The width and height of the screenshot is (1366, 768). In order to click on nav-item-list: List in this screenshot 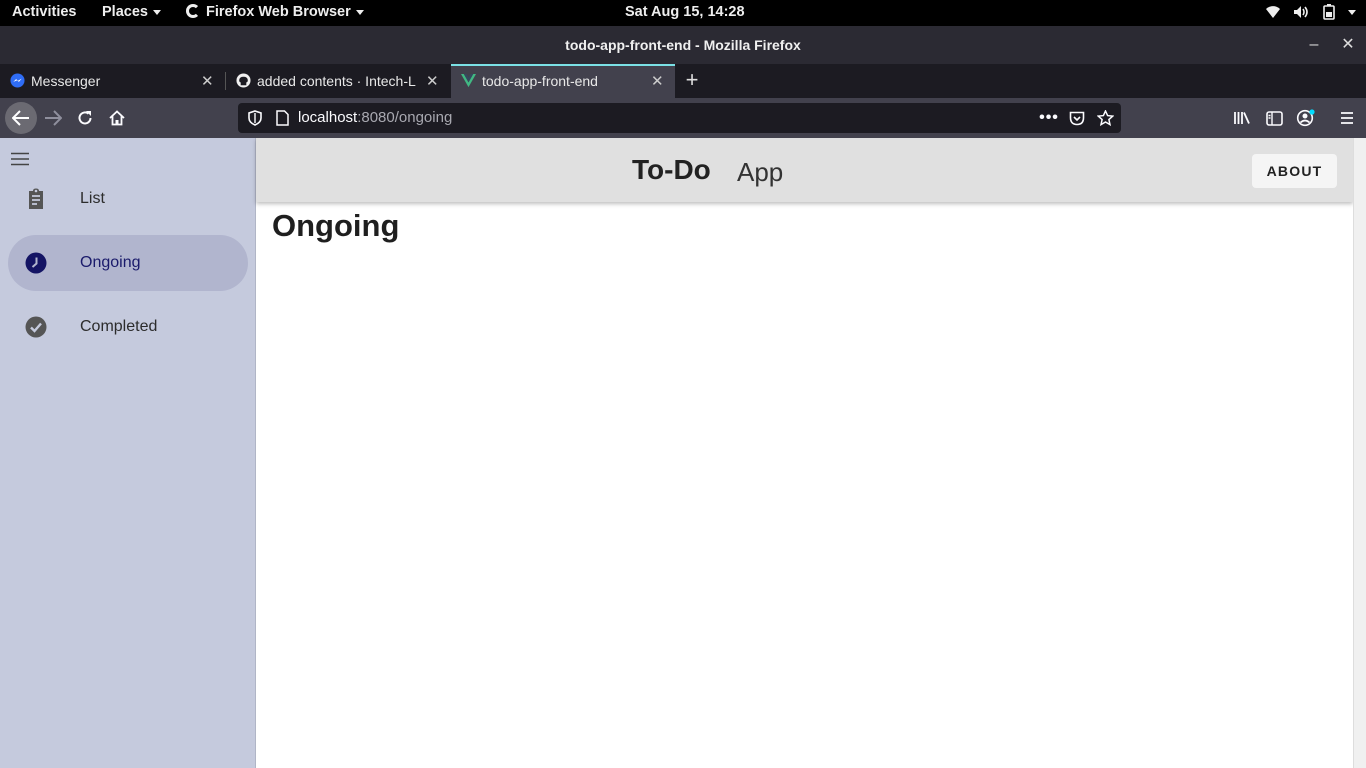, I will do `click(128, 199)`.